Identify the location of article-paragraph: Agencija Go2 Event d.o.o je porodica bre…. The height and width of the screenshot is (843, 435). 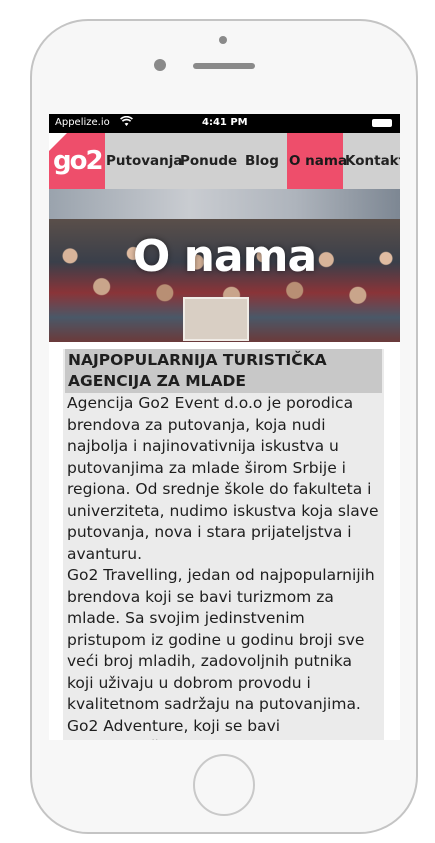
(223, 478).